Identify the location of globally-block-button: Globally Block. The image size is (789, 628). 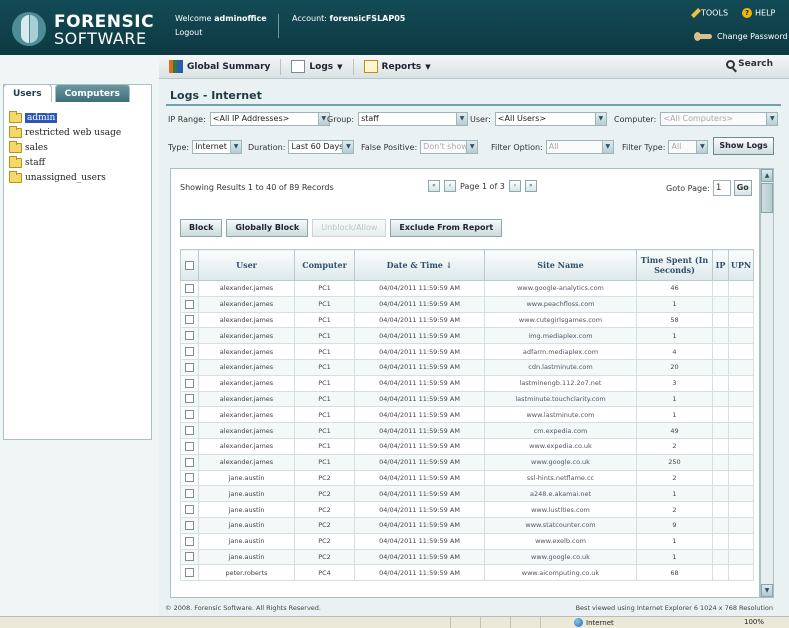
(267, 228).